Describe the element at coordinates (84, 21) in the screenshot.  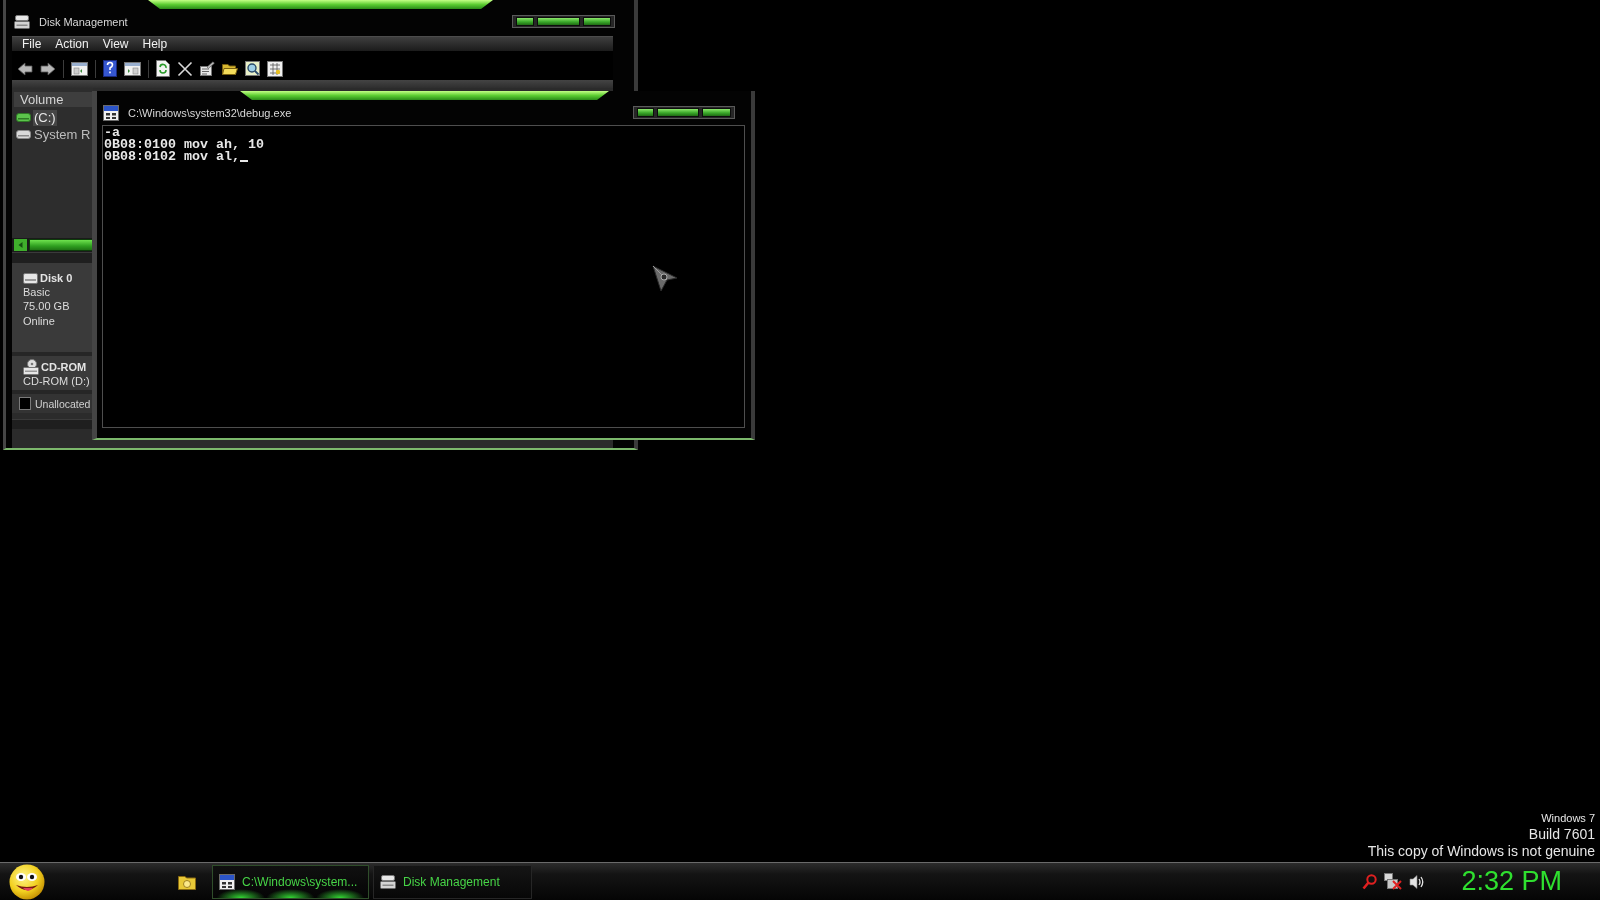
I see `window-title: Disk Management` at that location.